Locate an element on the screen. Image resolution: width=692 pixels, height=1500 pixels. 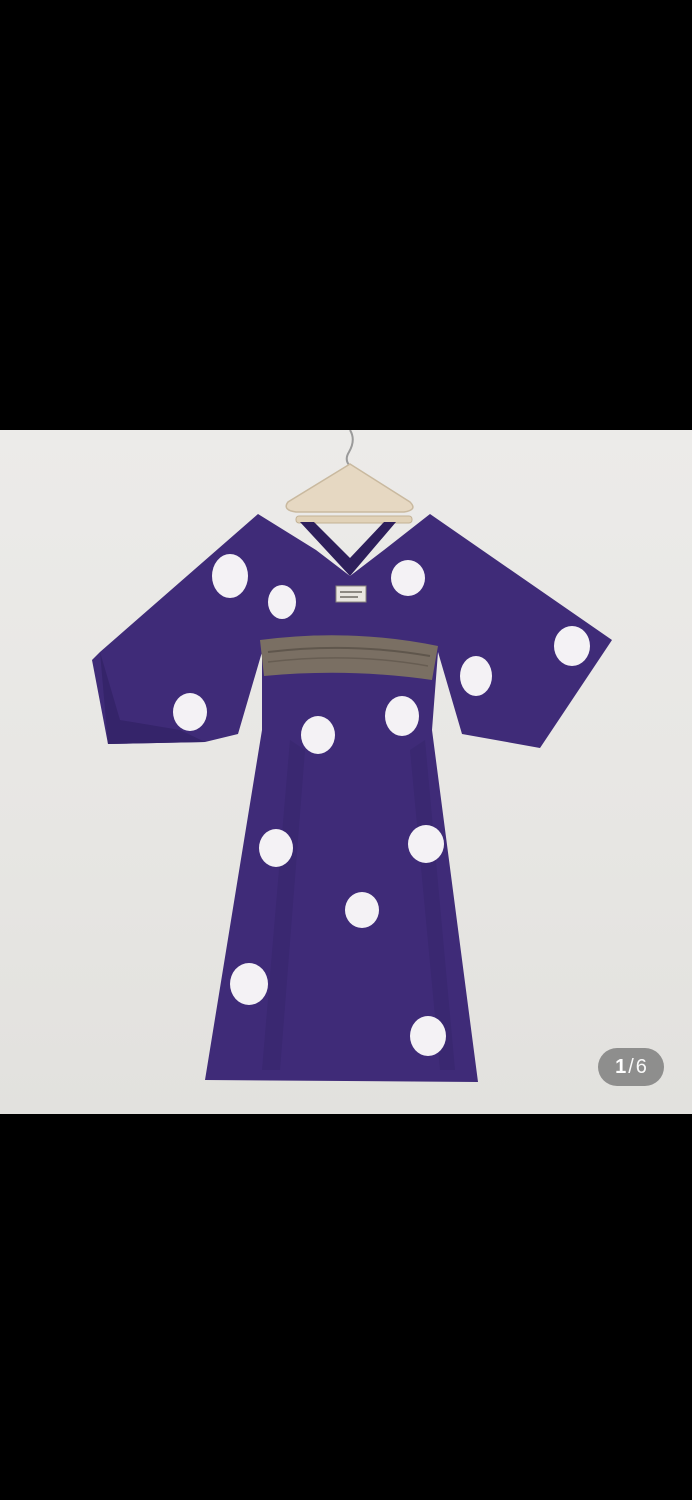
hanger-icon is located at coordinates (349, 477).